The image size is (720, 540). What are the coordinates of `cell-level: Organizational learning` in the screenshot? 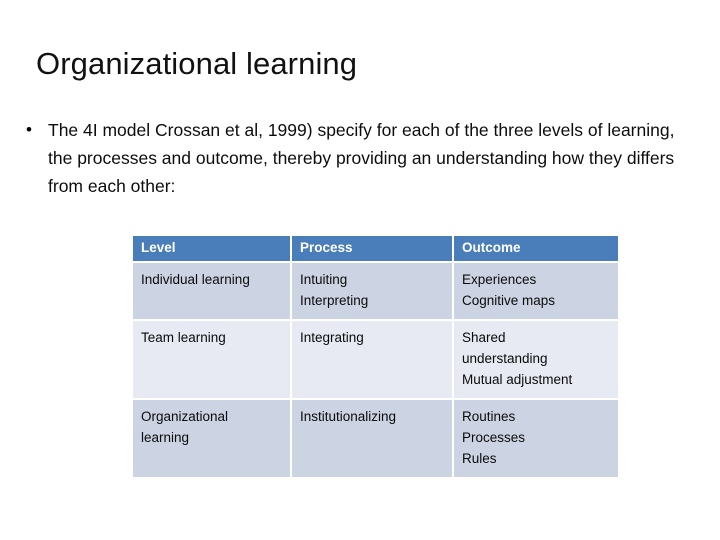 It's located at (211, 438).